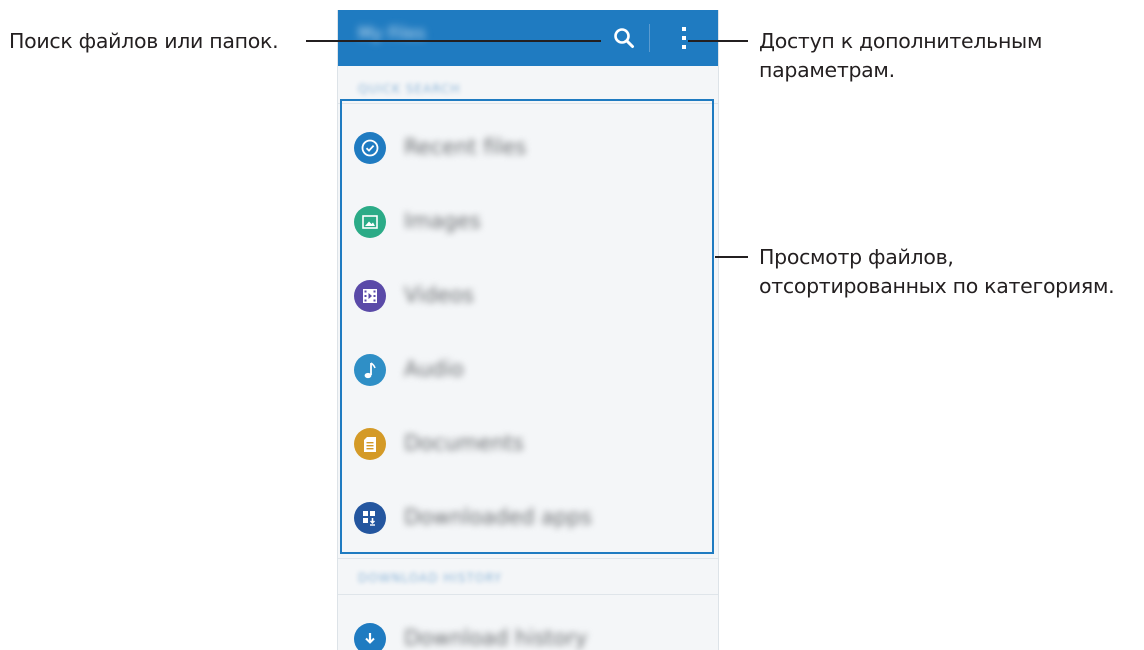 The width and height of the screenshot is (1144, 650). I want to click on search-callout-line, so click(453, 41).